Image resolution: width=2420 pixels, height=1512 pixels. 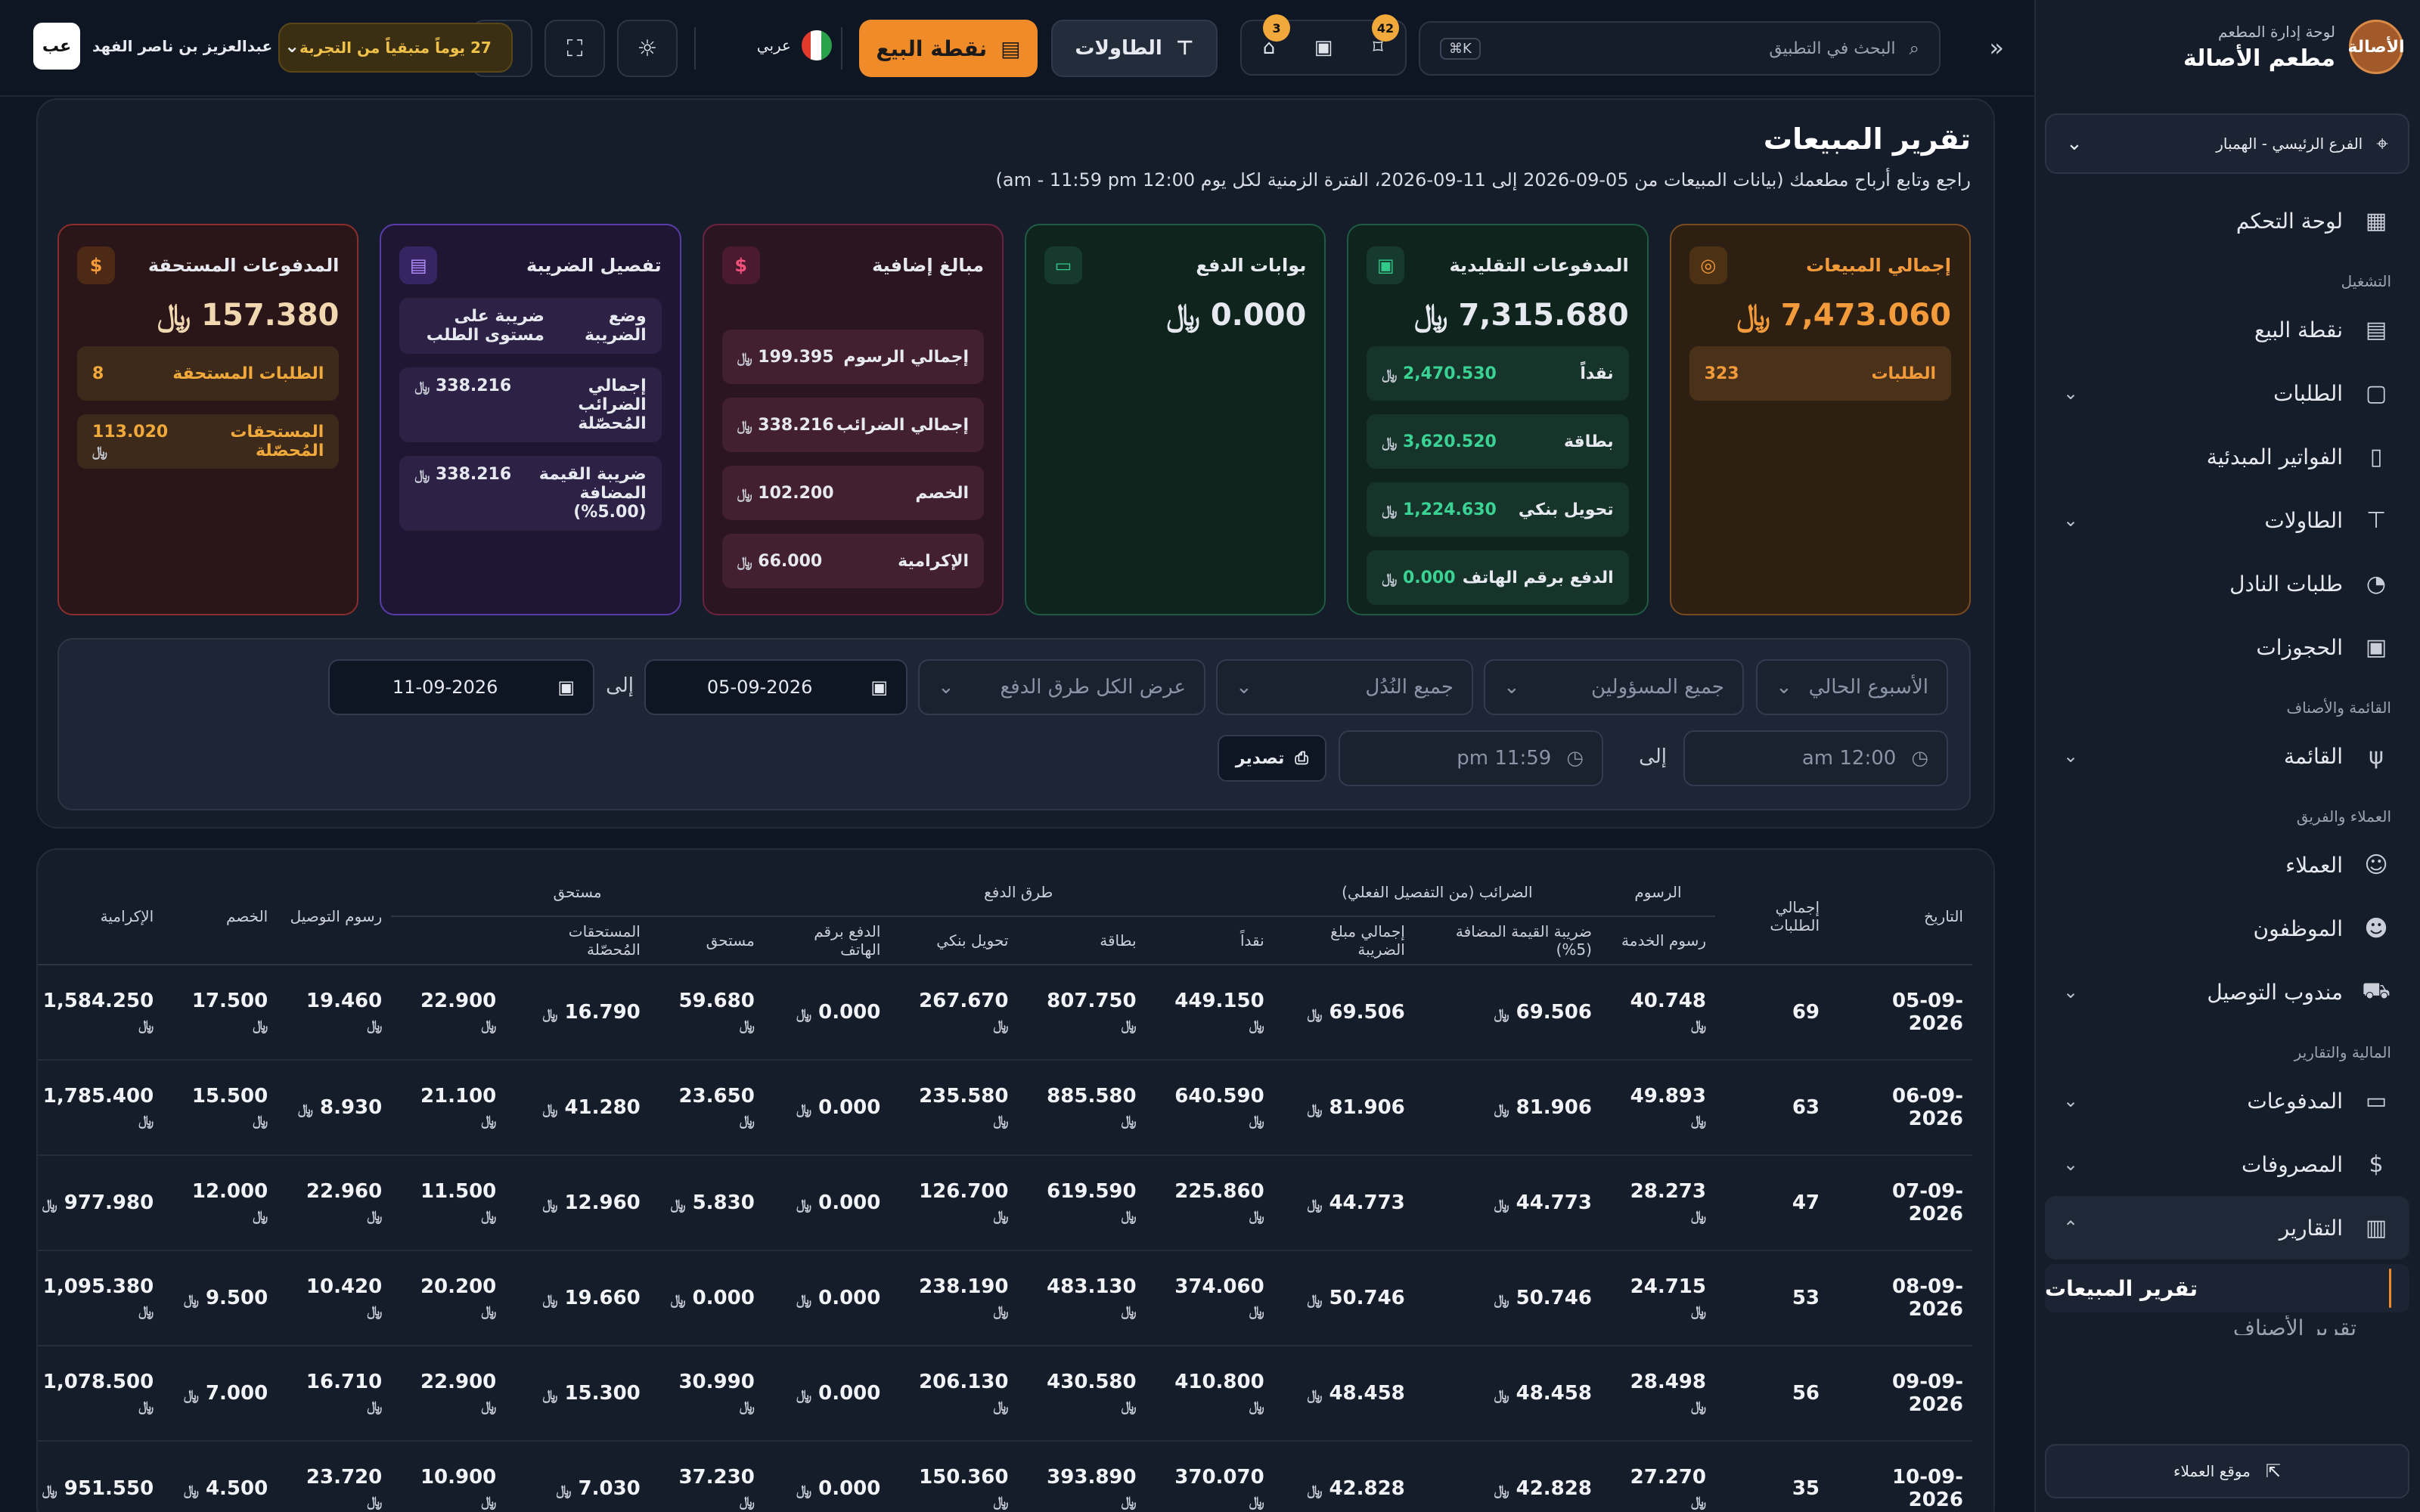 What do you see at coordinates (448, 1013) in the screenshot?
I see `cell-unlabeled: 22.900 ﷼` at bounding box center [448, 1013].